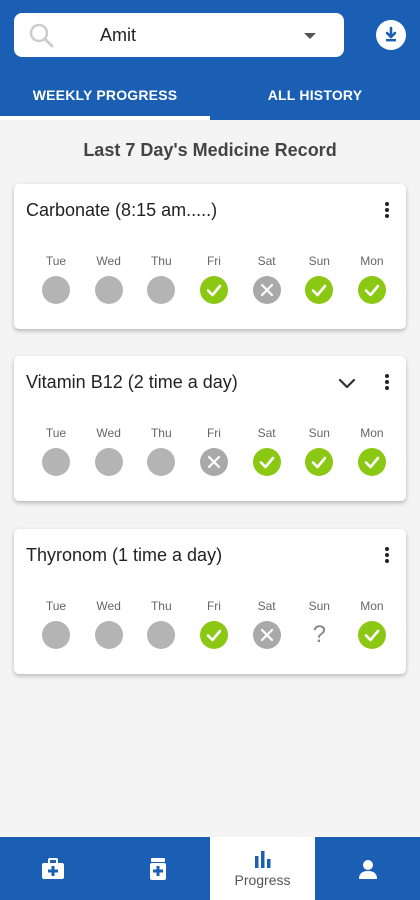  I want to click on nav-profile, so click(367, 868).